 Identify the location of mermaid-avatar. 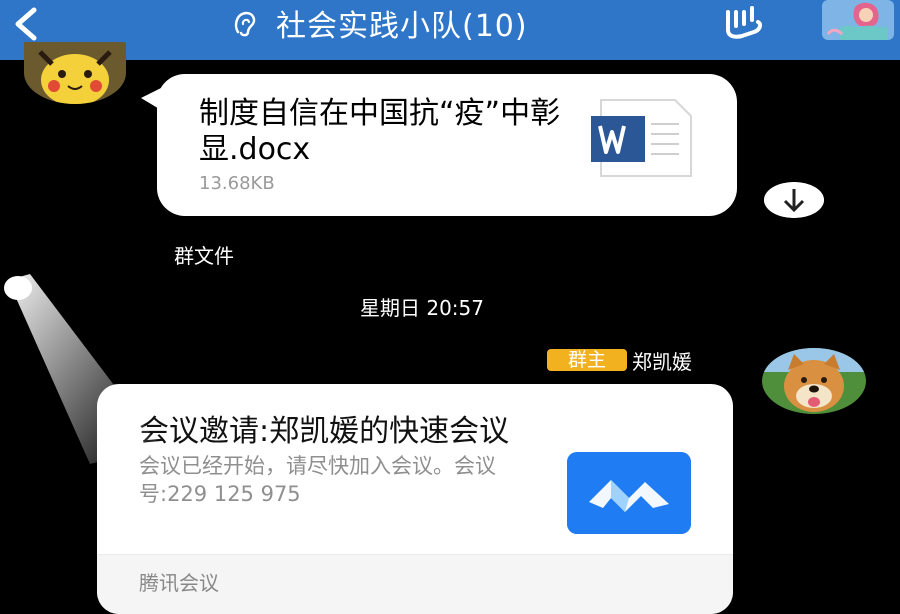
(858, 20).